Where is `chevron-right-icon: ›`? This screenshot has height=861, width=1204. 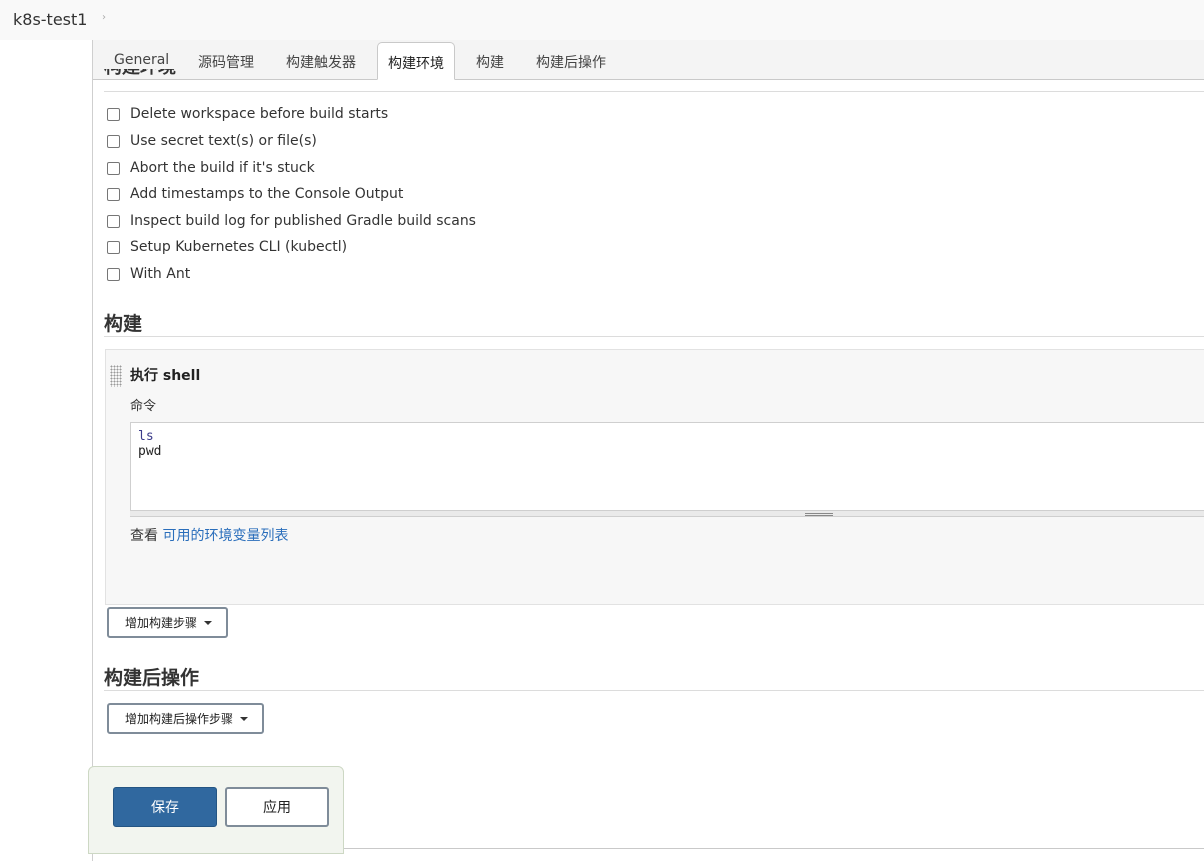
chevron-right-icon: › is located at coordinates (104, 17).